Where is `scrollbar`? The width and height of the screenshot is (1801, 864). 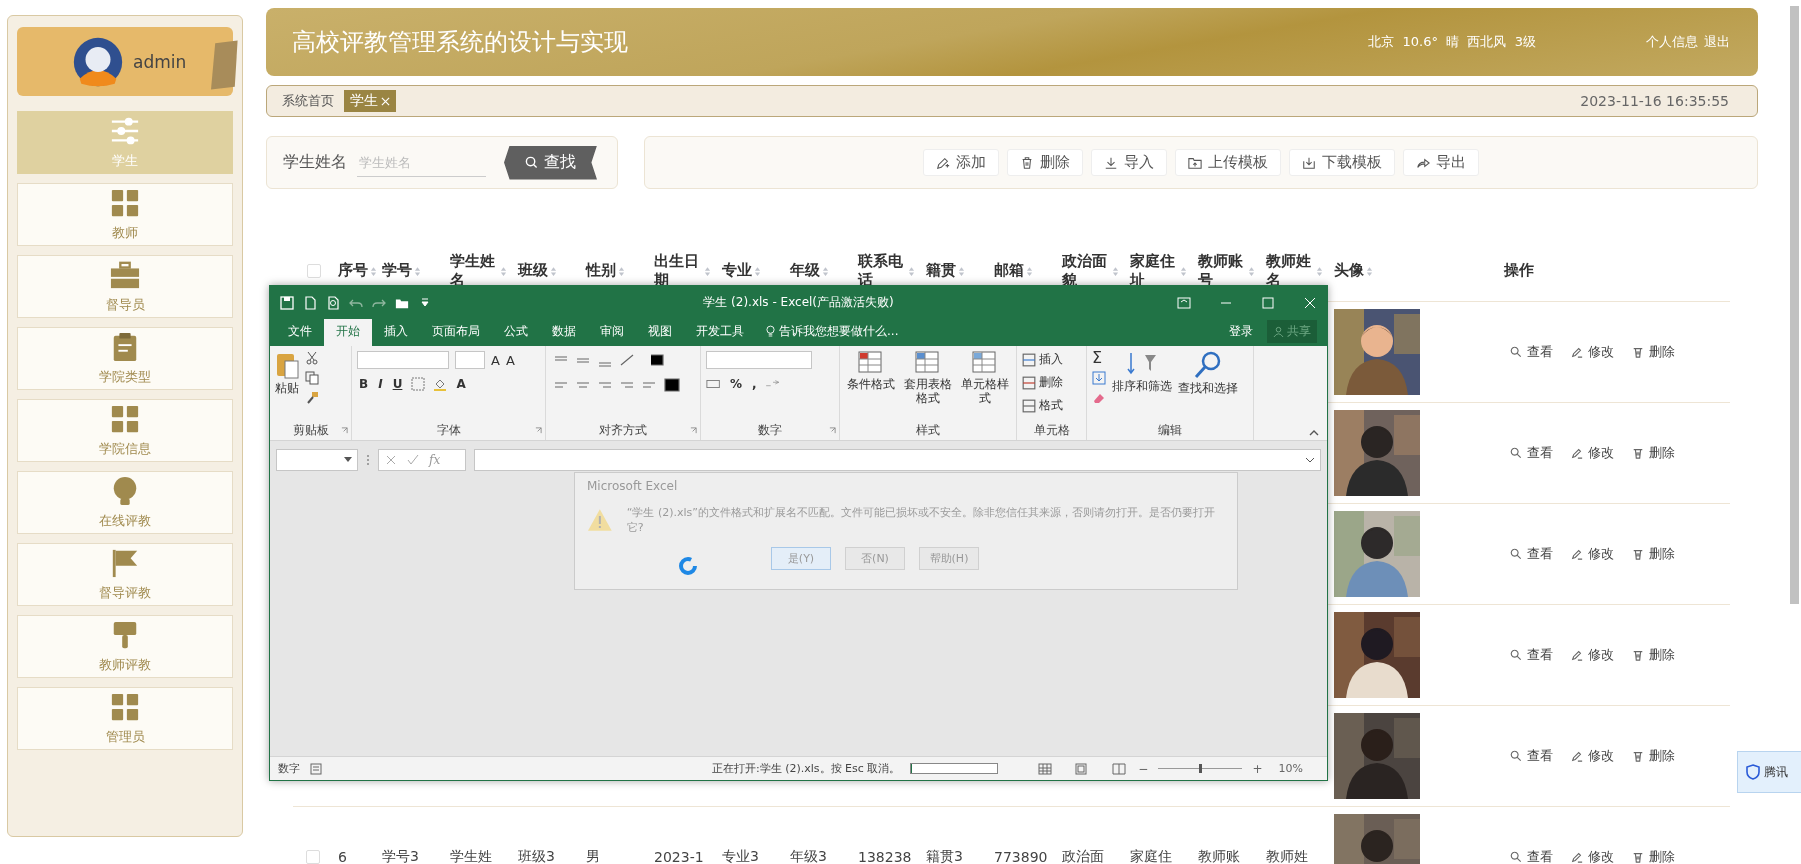 scrollbar is located at coordinates (1794, 305).